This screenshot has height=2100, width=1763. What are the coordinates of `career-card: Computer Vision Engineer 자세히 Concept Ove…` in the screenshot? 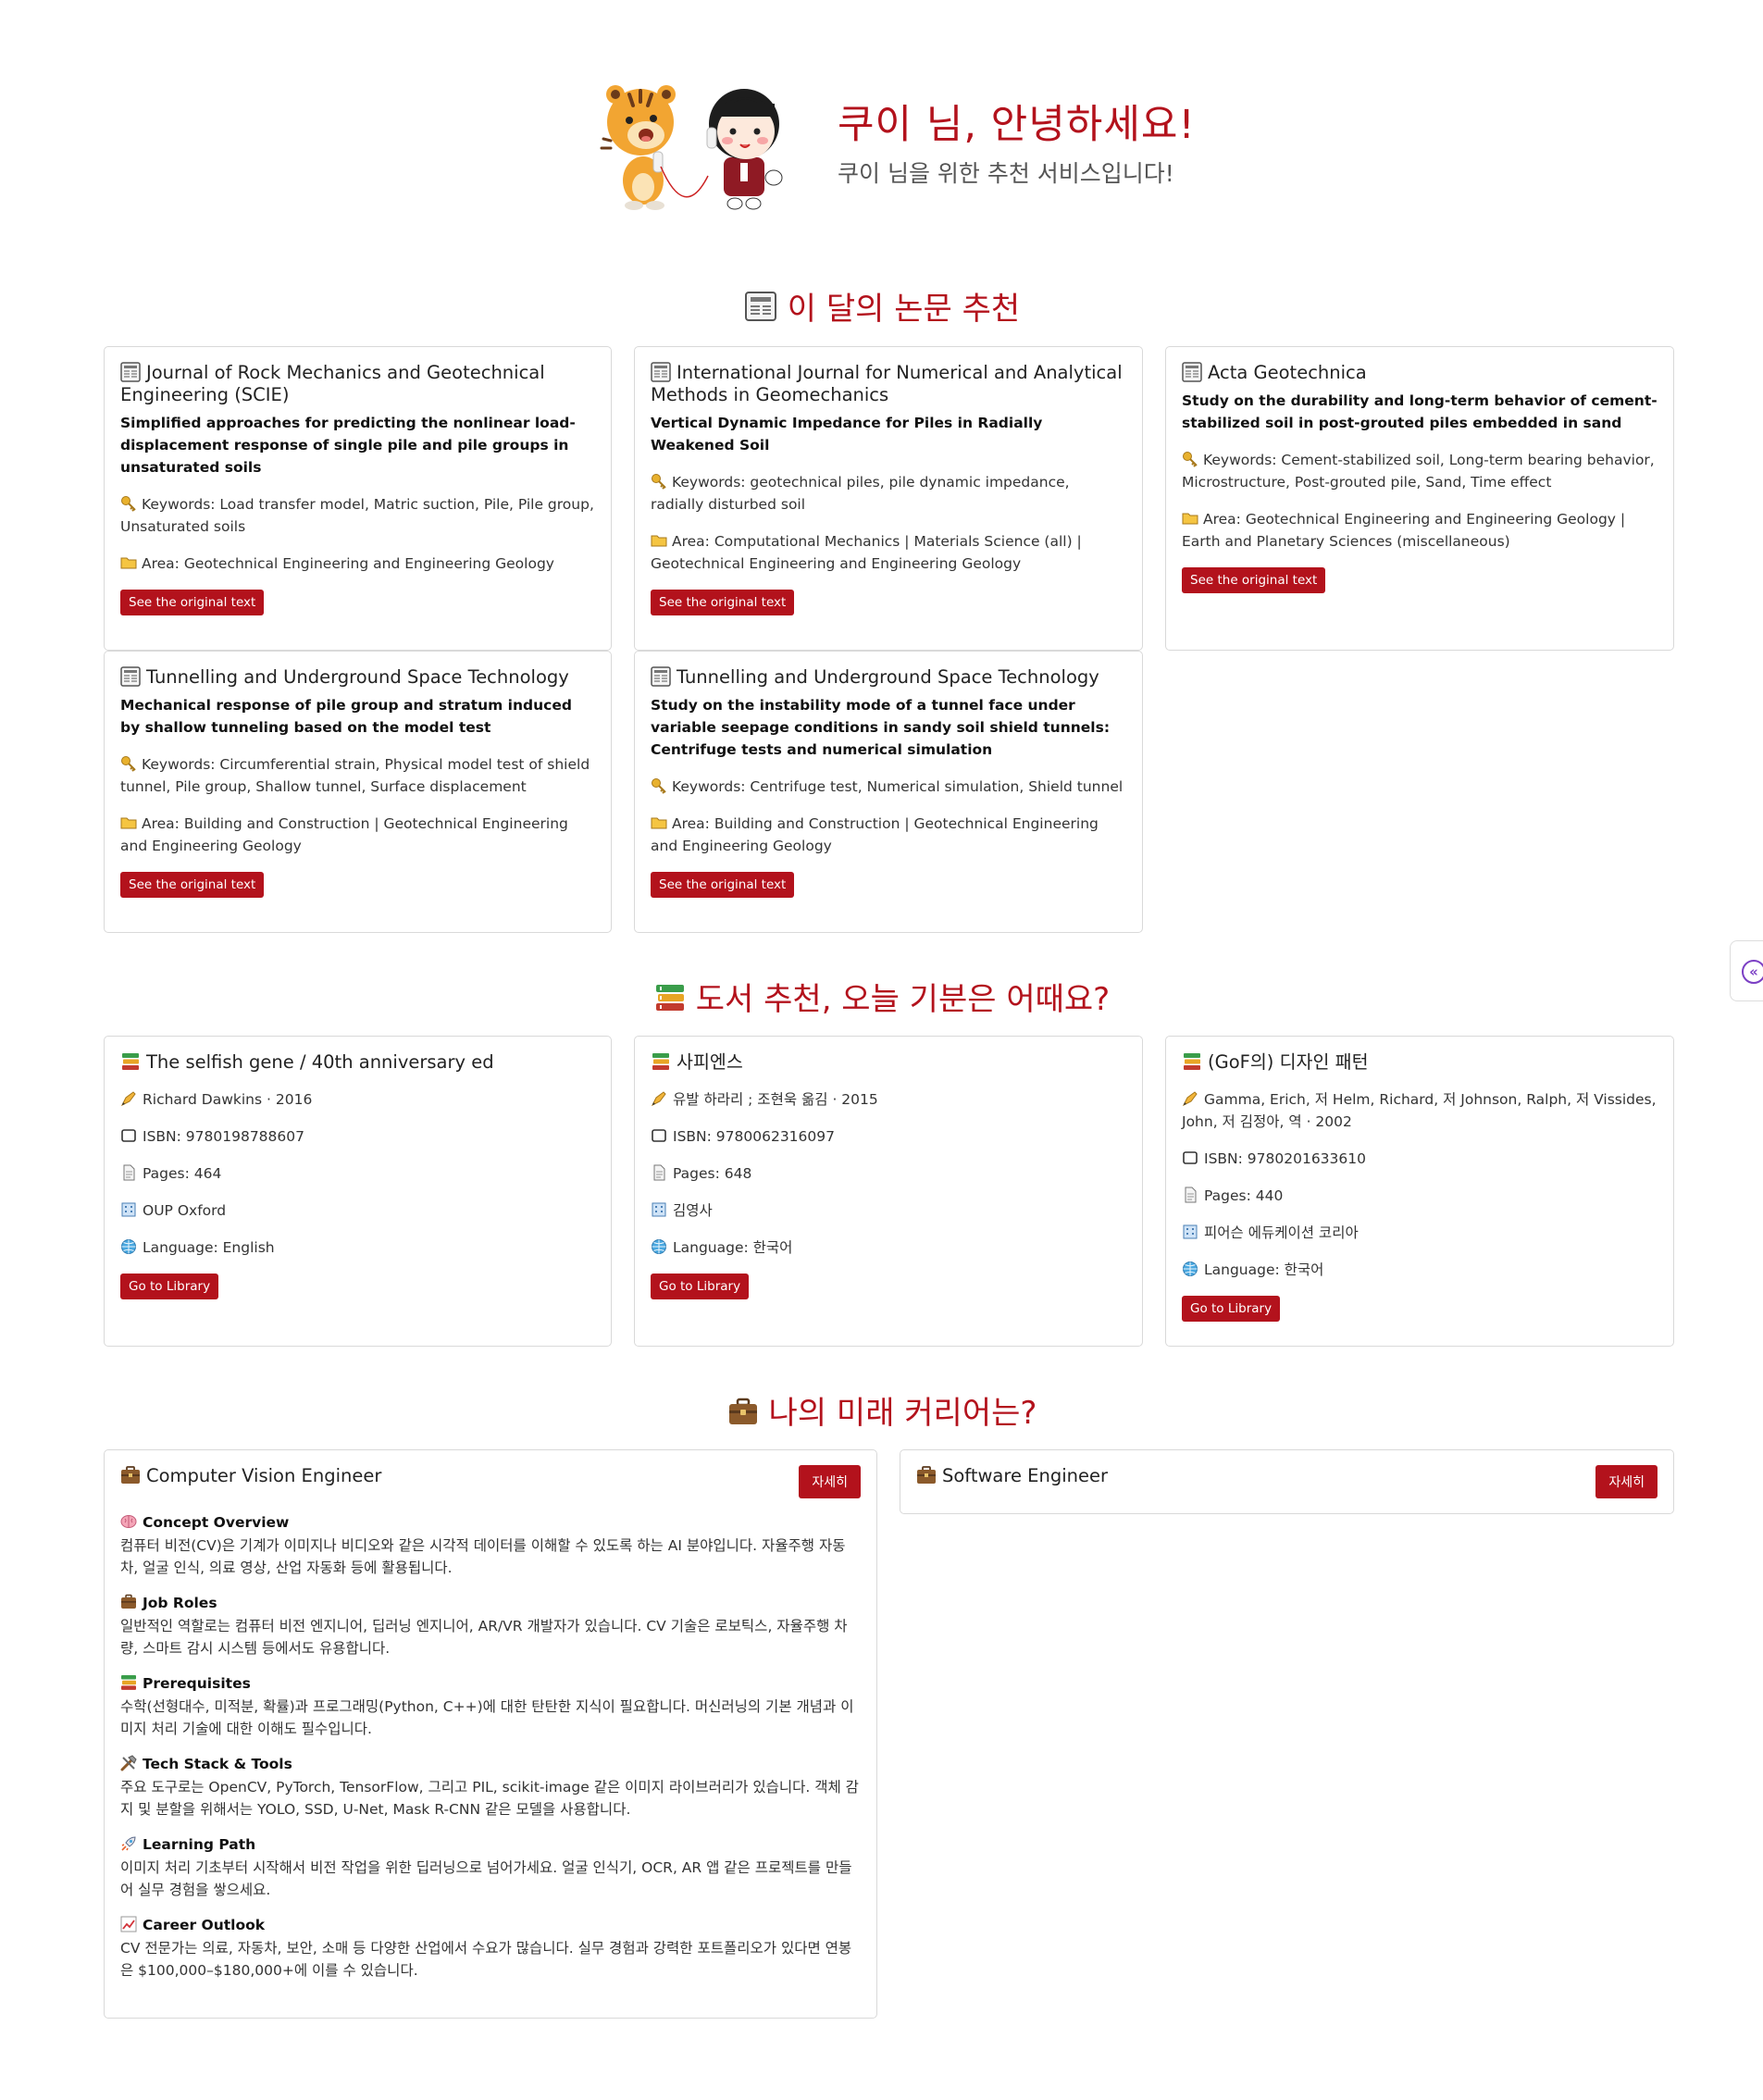 It's located at (490, 1734).